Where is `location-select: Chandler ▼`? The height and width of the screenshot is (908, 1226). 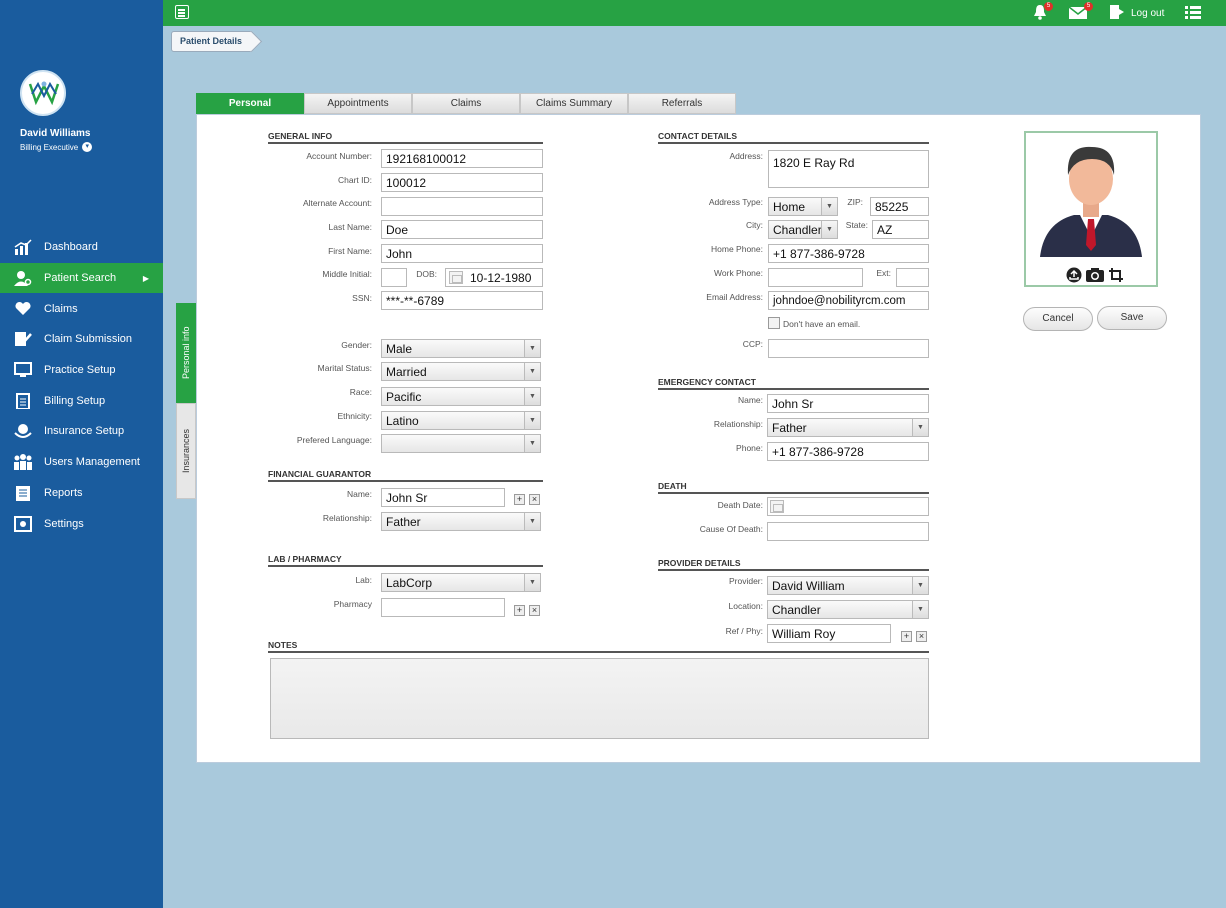
location-select: Chandler ▼ is located at coordinates (848, 609).